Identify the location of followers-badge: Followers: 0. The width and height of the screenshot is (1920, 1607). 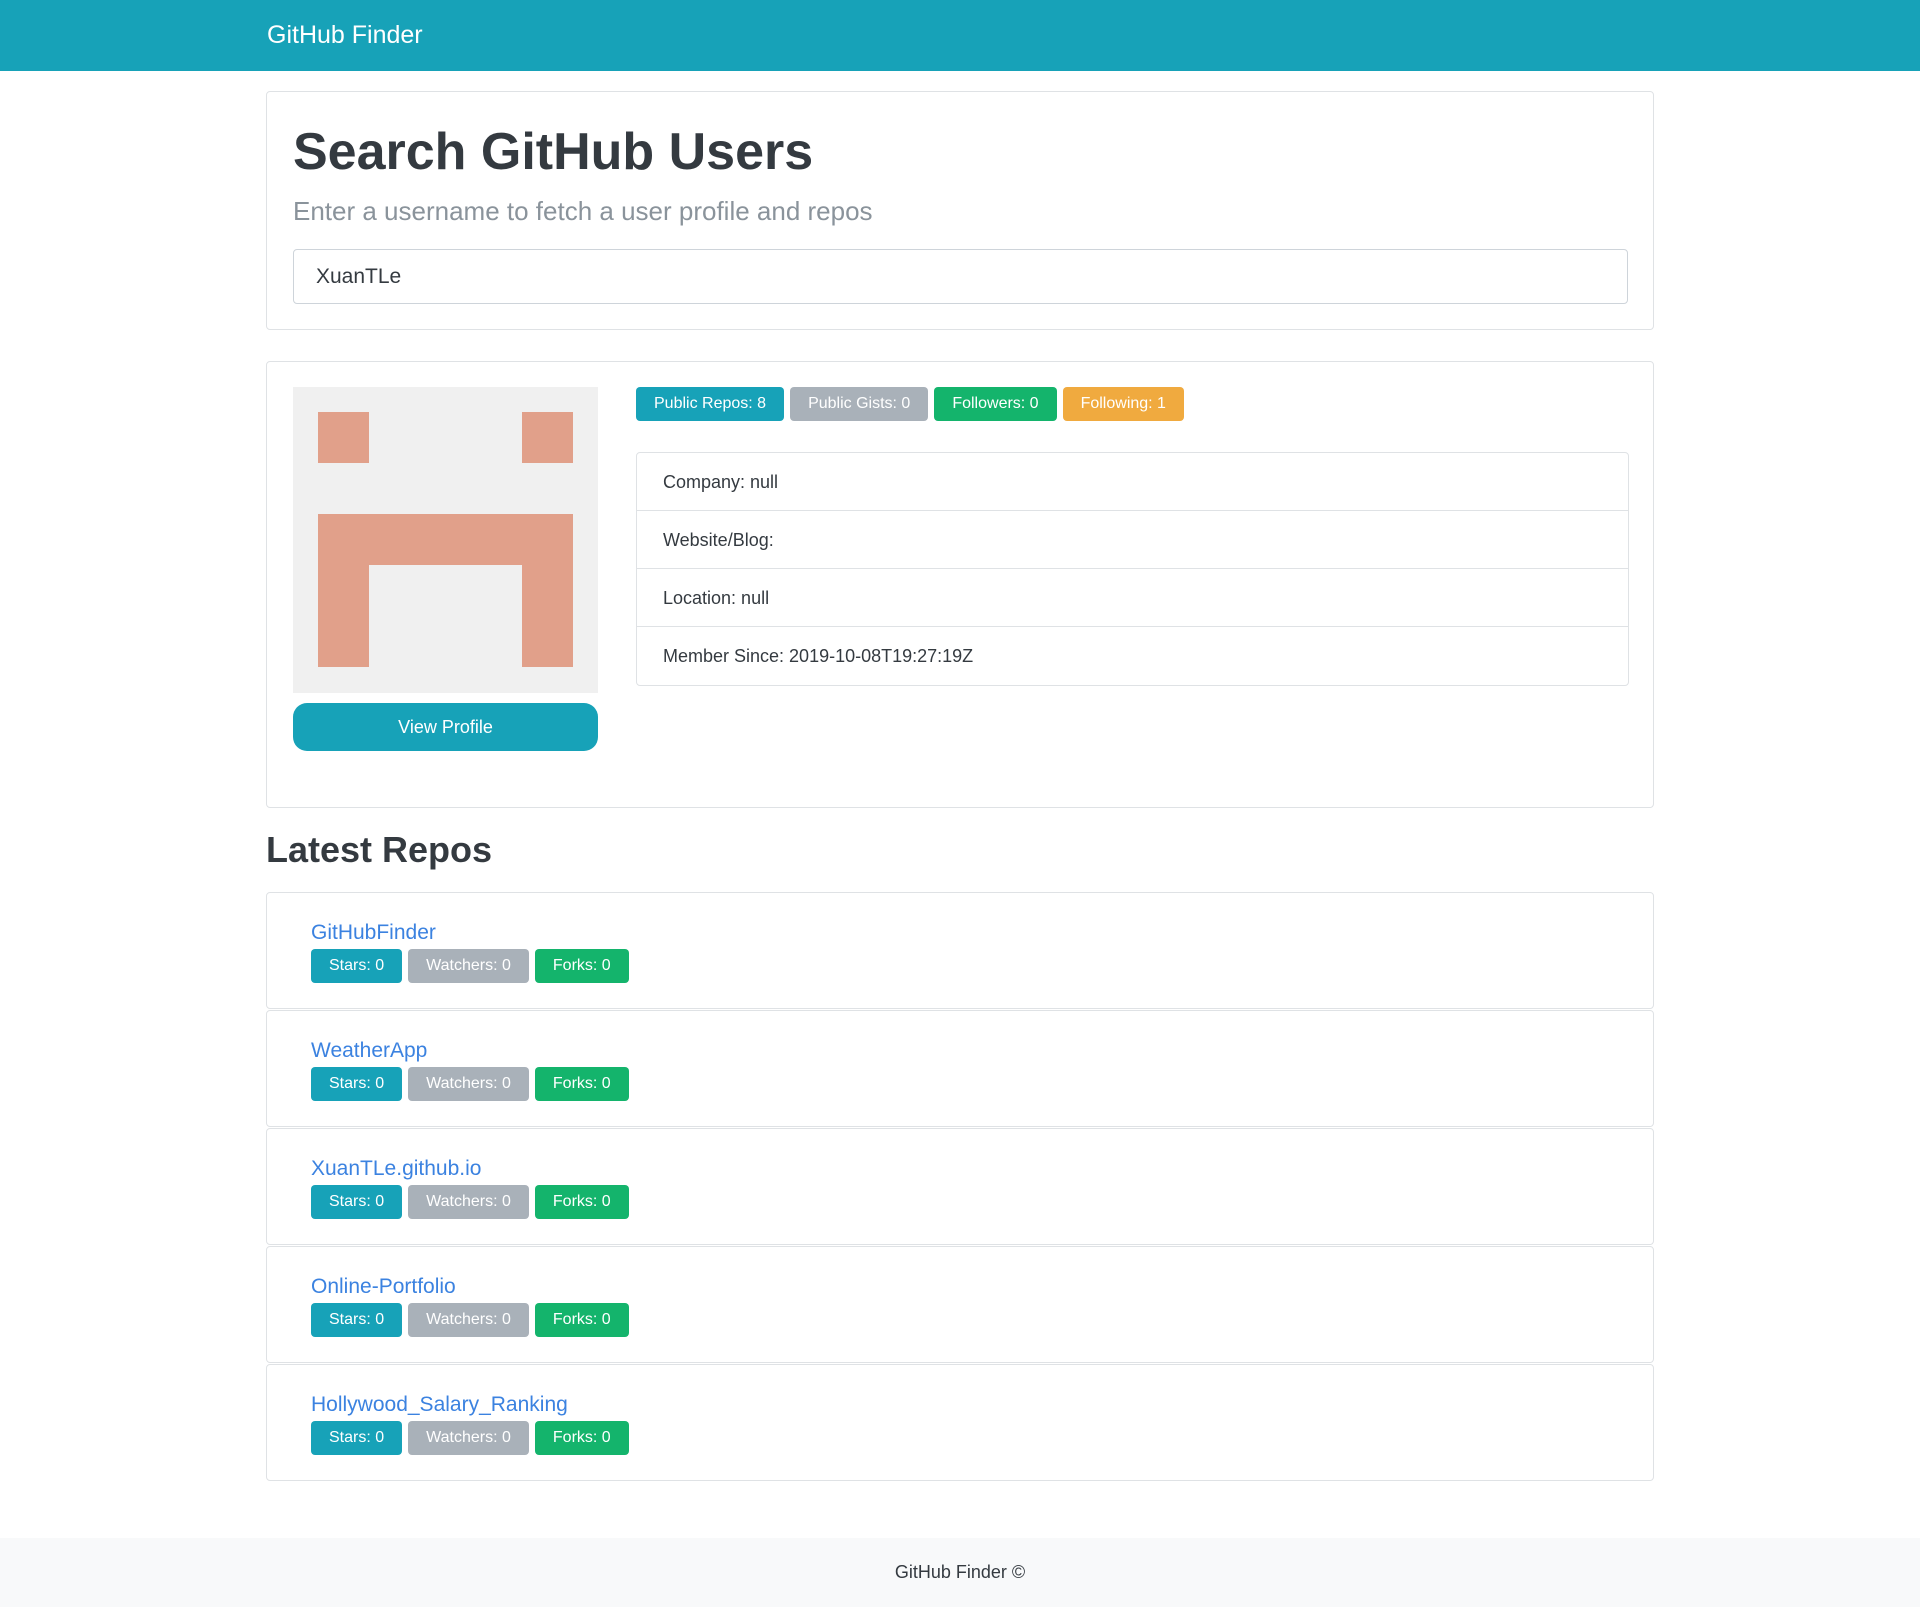
(995, 404).